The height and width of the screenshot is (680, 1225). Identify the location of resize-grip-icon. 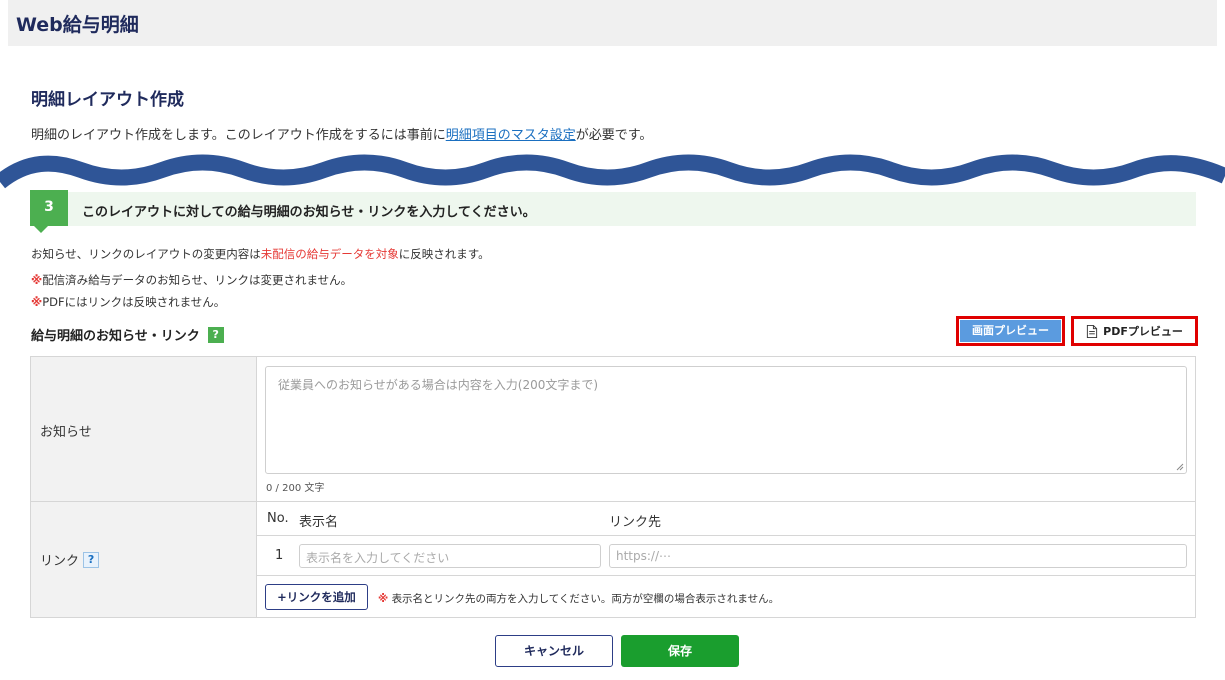
(1180, 467).